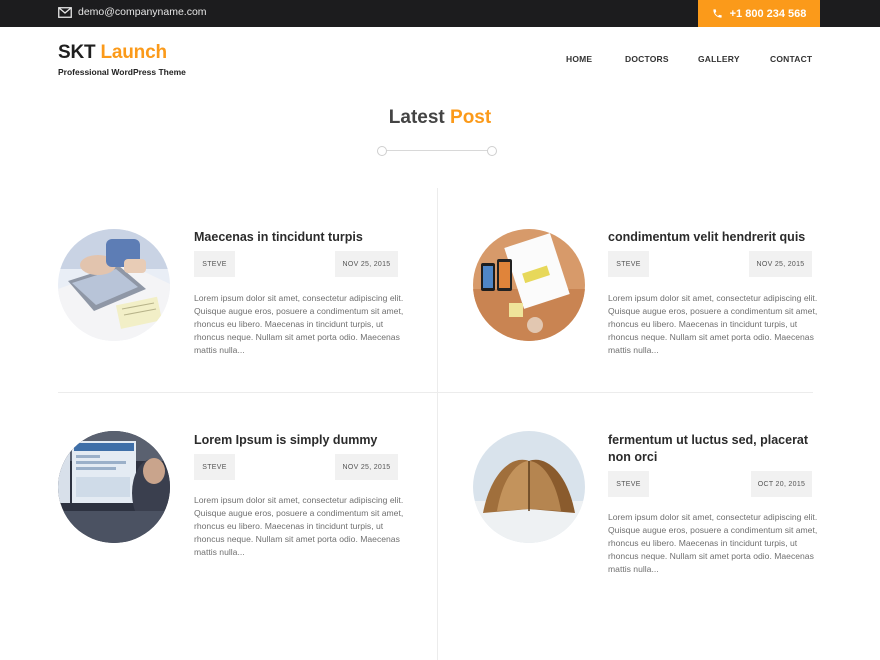 The height and width of the screenshot is (660, 880). I want to click on nav-item-gallery: GALLERY, so click(719, 59).